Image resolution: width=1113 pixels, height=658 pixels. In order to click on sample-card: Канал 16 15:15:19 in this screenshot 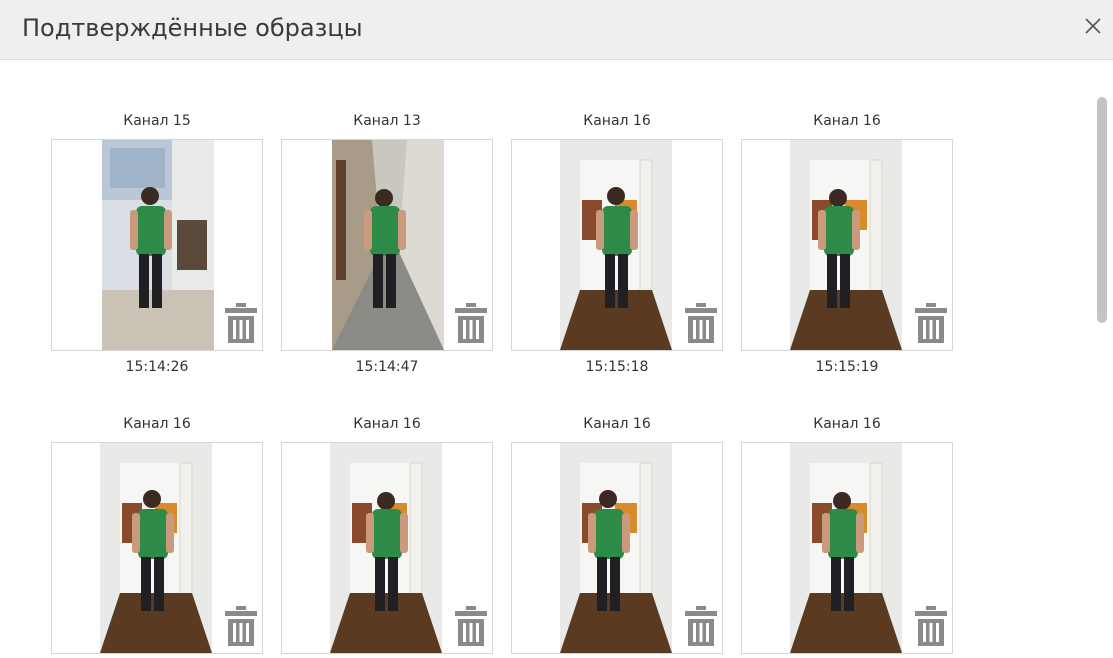, I will do `click(847, 248)`.